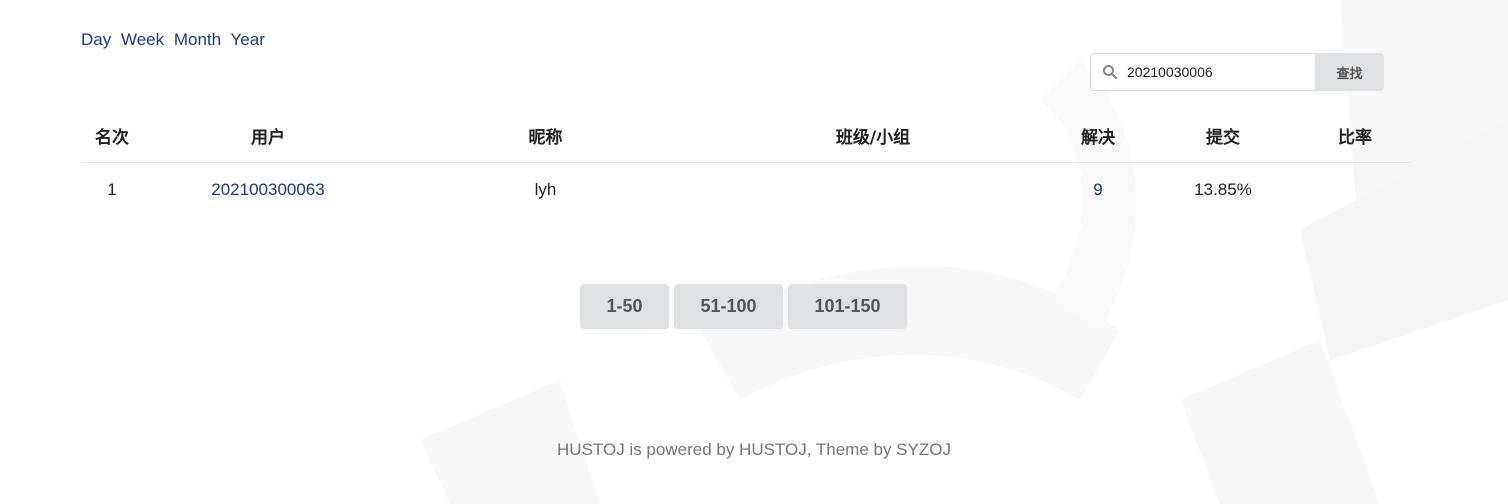  What do you see at coordinates (873, 135) in the screenshot?
I see `header-class-group: 班级/小组` at bounding box center [873, 135].